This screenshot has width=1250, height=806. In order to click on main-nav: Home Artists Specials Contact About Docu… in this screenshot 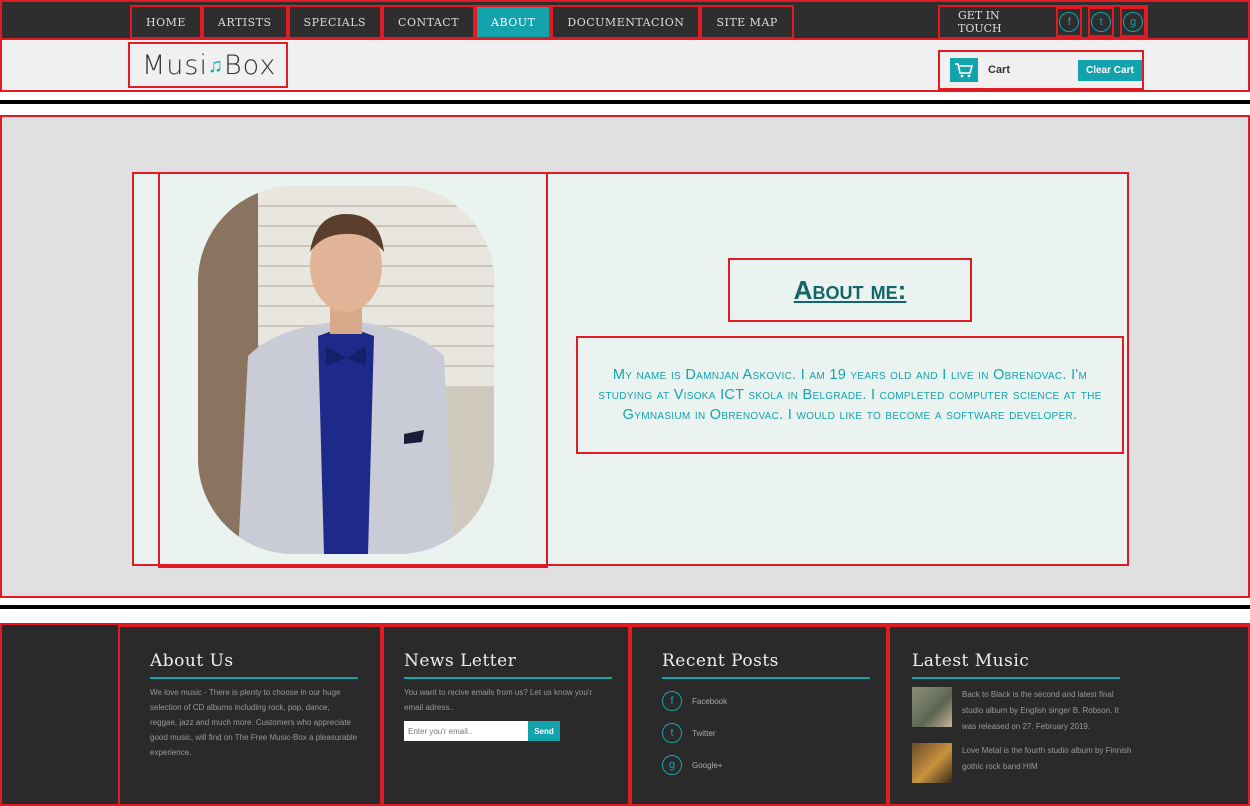, I will do `click(462, 22)`.